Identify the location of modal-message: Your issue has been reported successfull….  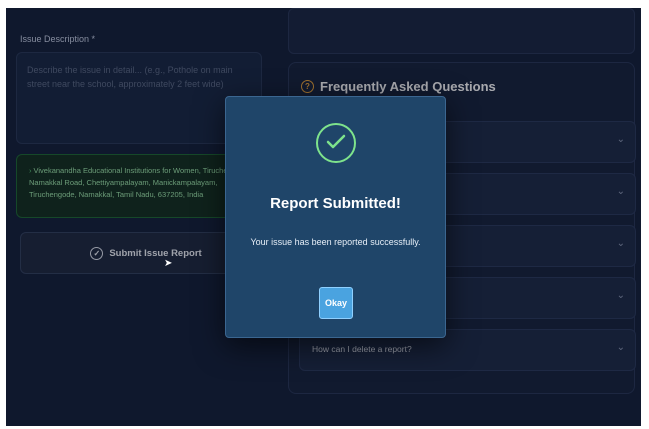
(335, 242).